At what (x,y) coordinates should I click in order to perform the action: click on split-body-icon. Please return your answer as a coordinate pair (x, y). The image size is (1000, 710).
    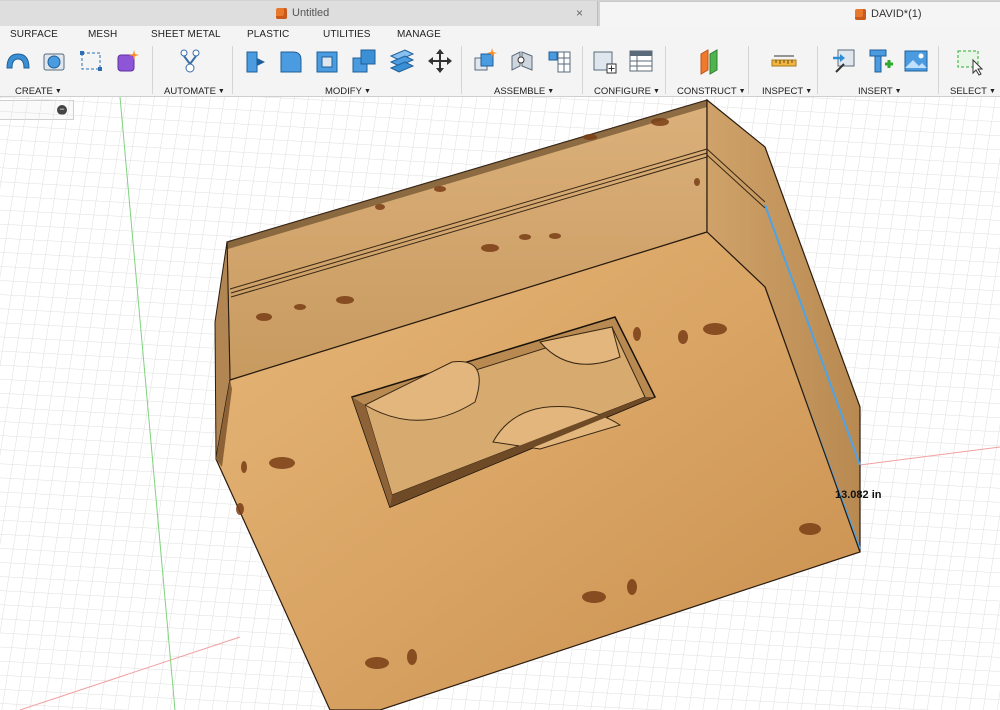
    Looking at the image, I should click on (402, 61).